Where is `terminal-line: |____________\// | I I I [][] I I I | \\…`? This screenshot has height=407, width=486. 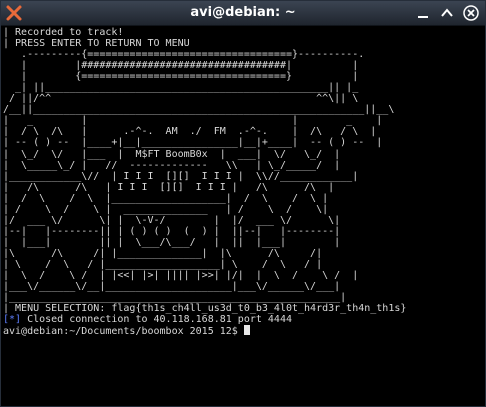 terminal-line: |____________\// | I I I [][] I I I | \\… is located at coordinates (181, 176).